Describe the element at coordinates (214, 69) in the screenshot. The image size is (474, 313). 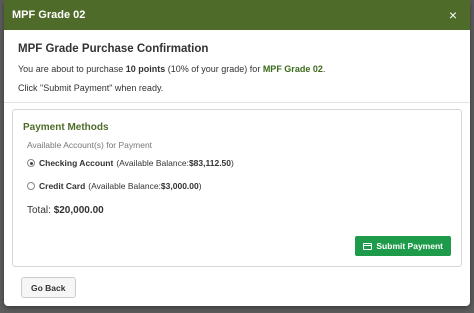
I see `summary-middle: (10% of your grade) for` at that location.